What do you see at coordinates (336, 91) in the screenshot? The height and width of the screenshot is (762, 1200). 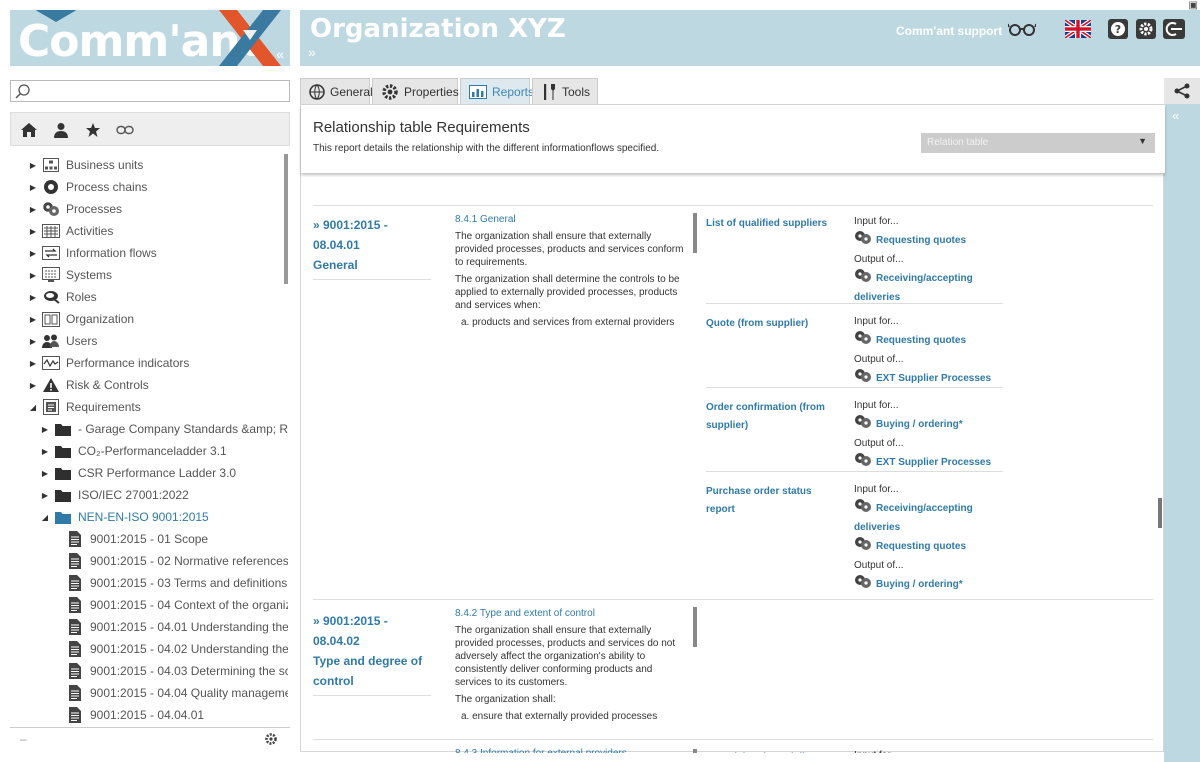 I see `tab-general: General` at bounding box center [336, 91].